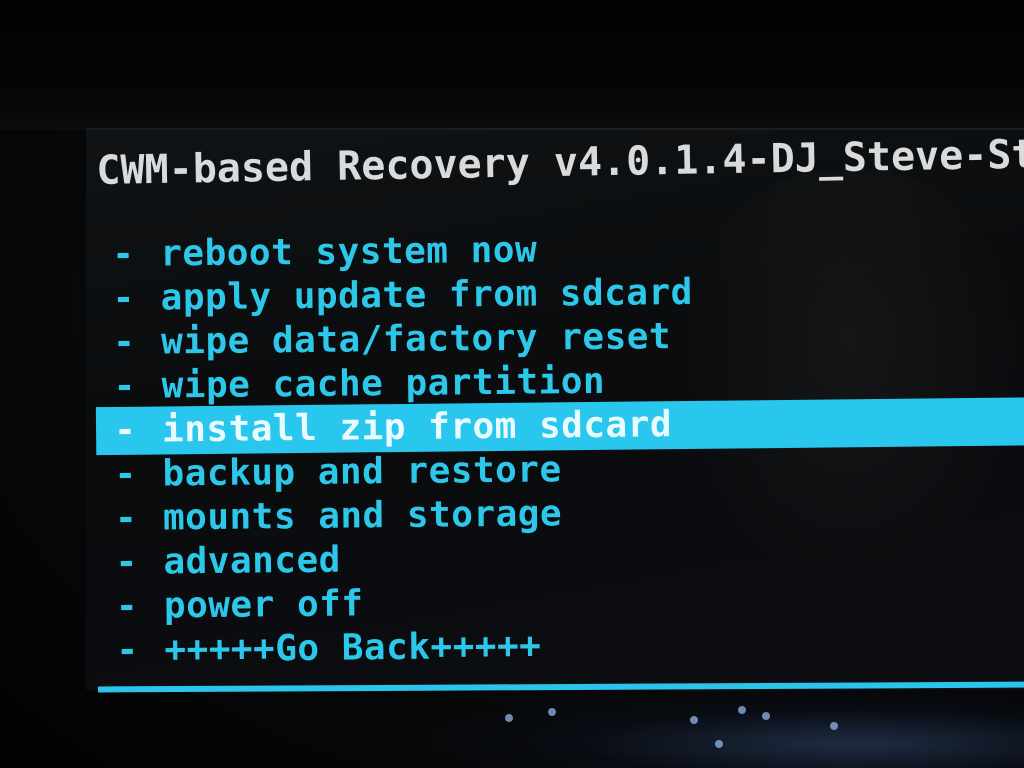 Image resolution: width=1024 pixels, height=768 pixels. I want to click on menu-item-apply-update-from-sdcard: - apply update from sdcard, so click(402, 296).